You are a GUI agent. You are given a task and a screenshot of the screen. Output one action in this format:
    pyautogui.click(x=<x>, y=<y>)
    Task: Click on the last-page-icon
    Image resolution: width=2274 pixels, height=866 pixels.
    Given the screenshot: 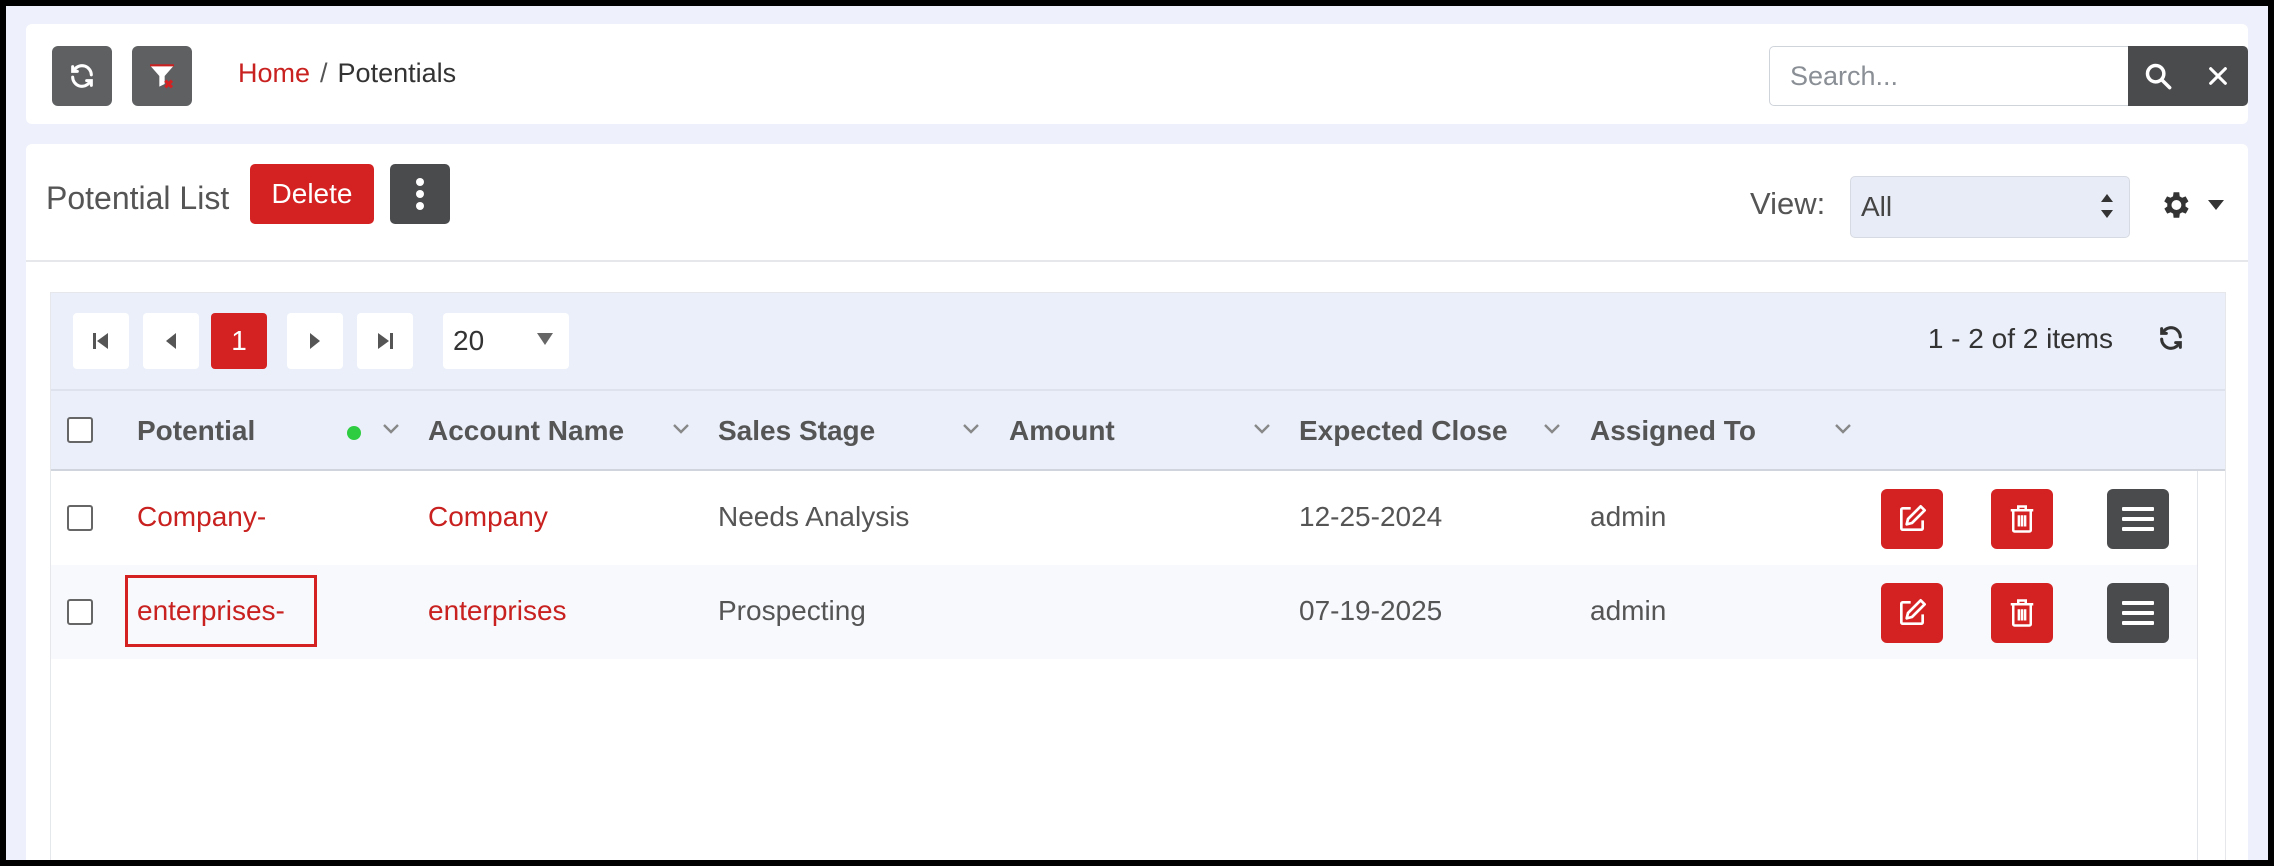 What is the action you would take?
    pyautogui.click(x=385, y=341)
    